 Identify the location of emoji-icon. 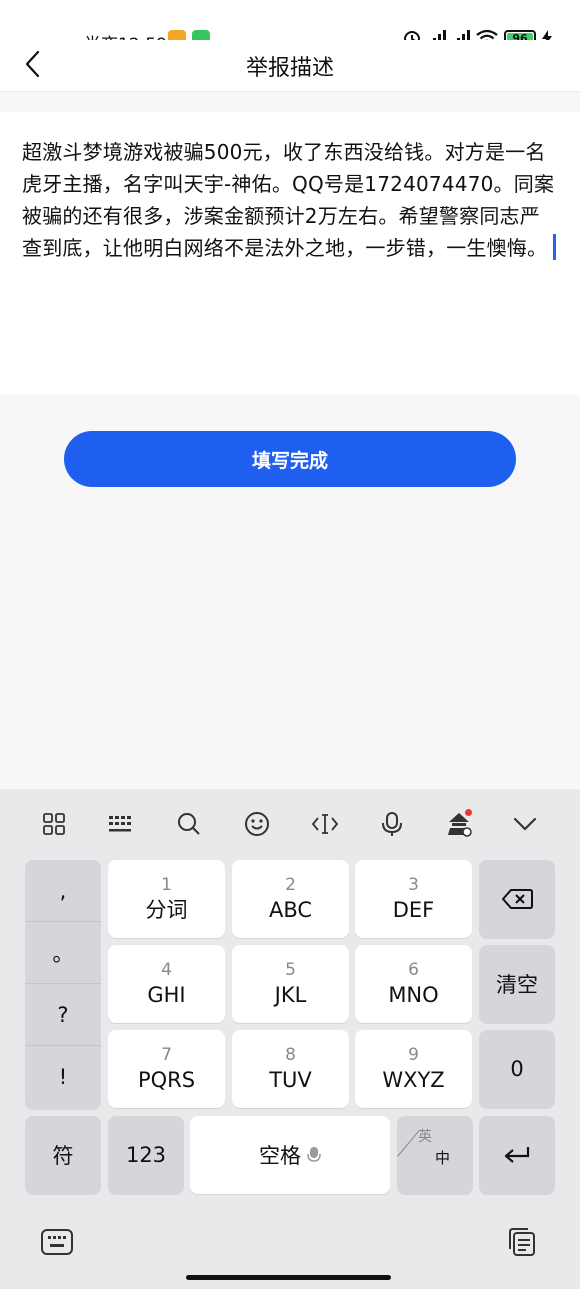
(257, 824).